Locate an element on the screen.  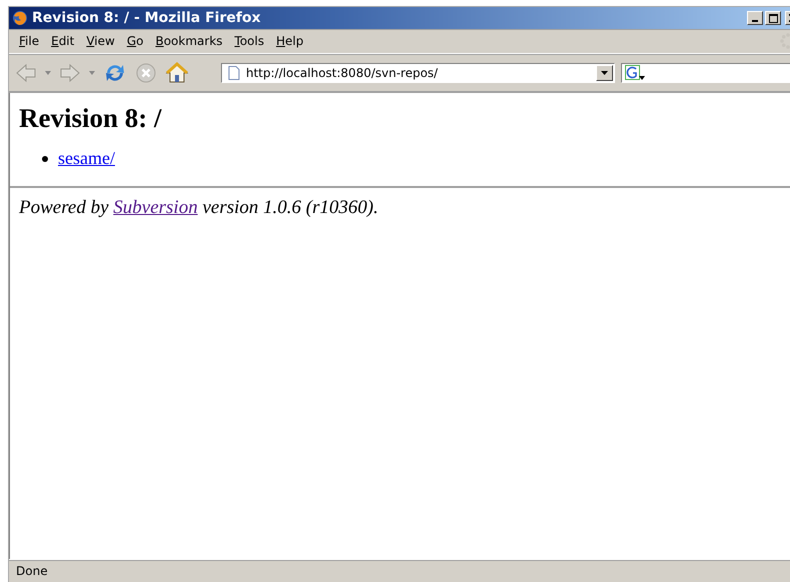
globe-icon is located at coordinates (20, 18).